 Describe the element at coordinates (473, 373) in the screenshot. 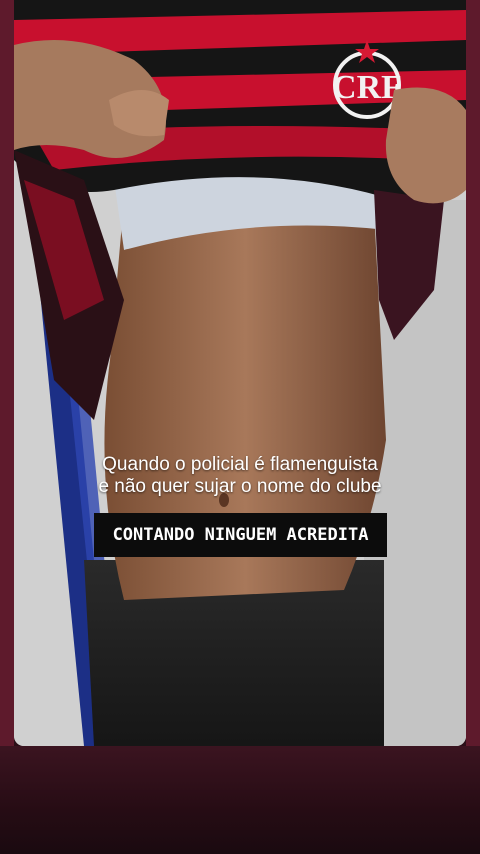

I see `frame-right-border` at that location.